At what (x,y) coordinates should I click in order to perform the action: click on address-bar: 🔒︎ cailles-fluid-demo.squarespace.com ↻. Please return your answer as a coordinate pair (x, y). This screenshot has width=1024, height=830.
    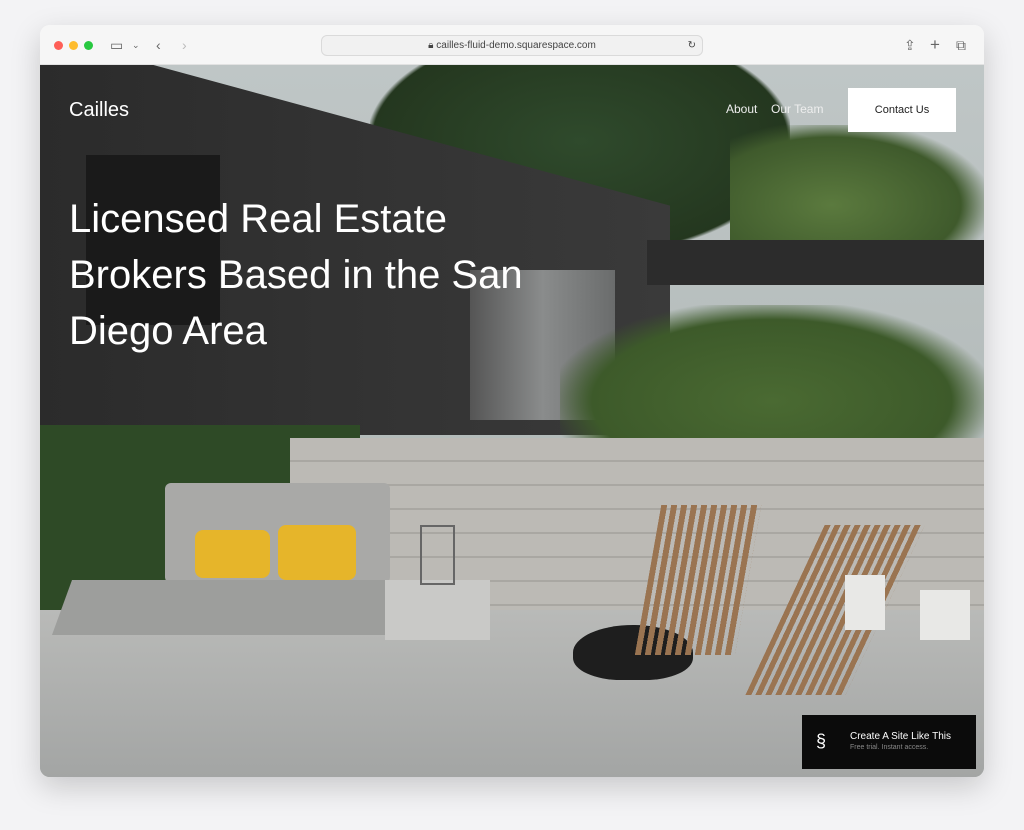
    Looking at the image, I should click on (512, 45).